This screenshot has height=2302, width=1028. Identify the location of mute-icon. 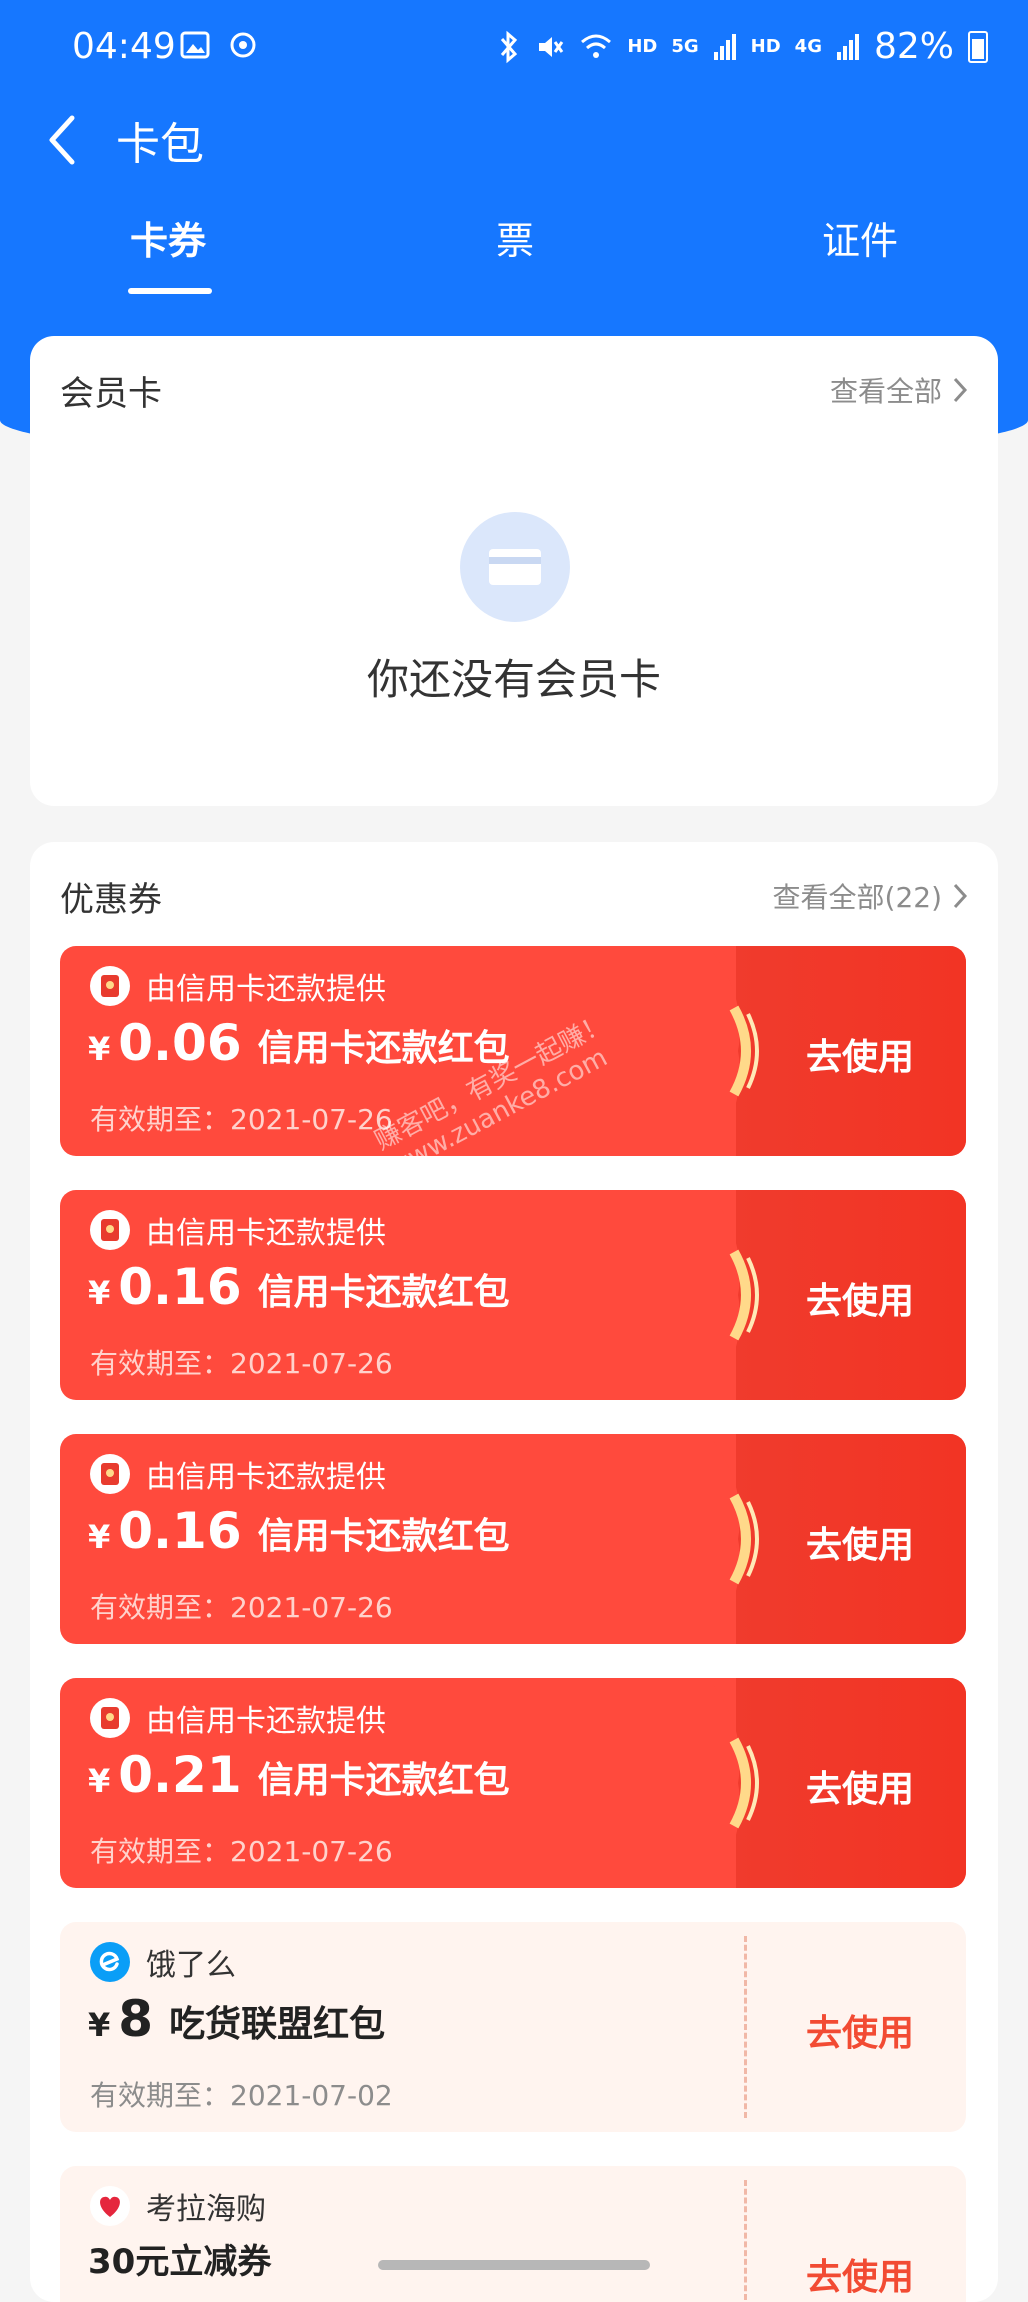
(551, 46).